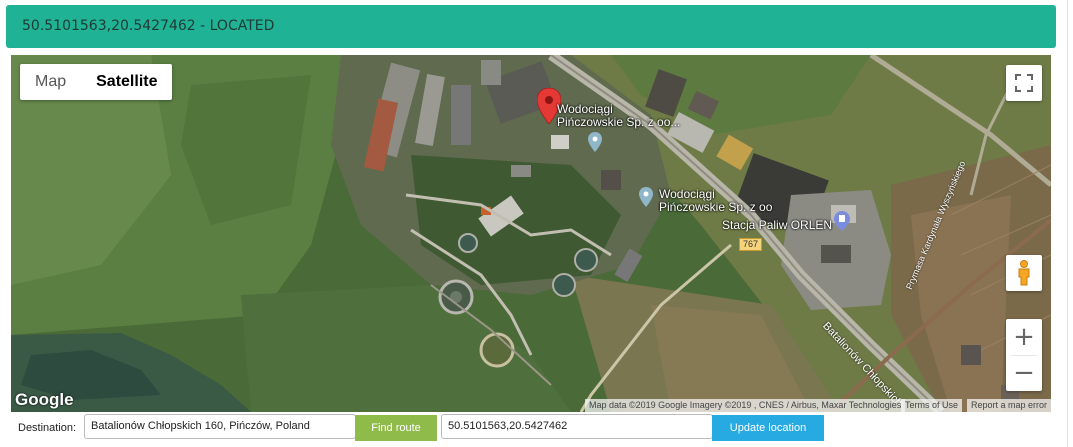  What do you see at coordinates (126, 82) in the screenshot?
I see `map-type-satellite-button: Satellite` at bounding box center [126, 82].